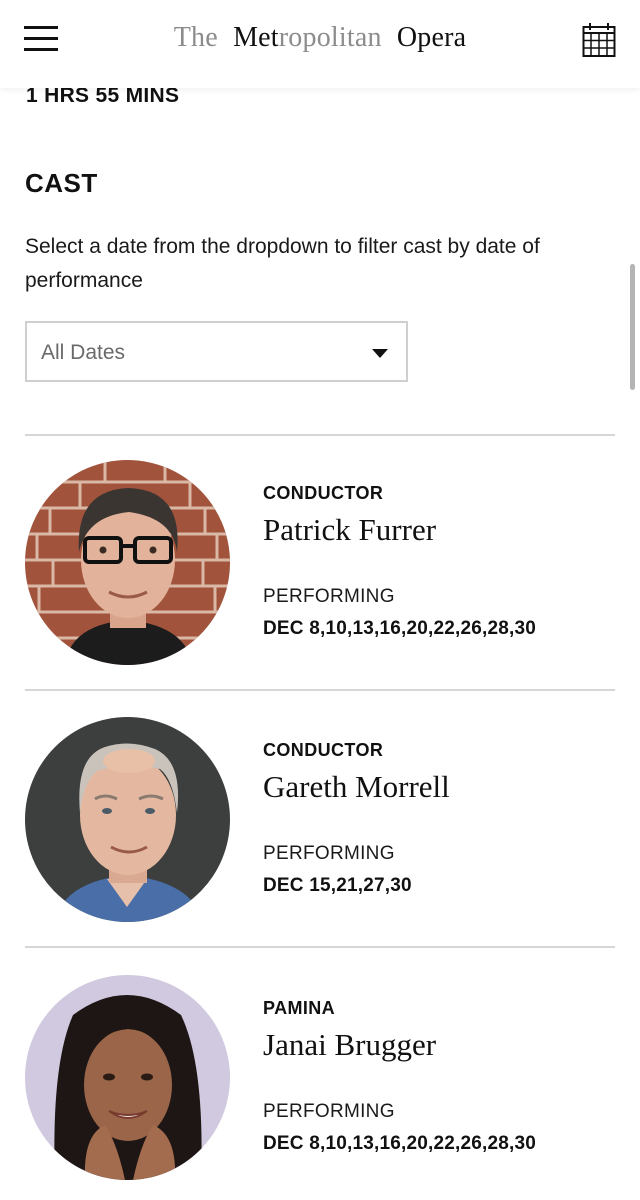 The height and width of the screenshot is (1200, 640). What do you see at coordinates (127, 819) in the screenshot?
I see `cast-photo-gareth-morrell` at bounding box center [127, 819].